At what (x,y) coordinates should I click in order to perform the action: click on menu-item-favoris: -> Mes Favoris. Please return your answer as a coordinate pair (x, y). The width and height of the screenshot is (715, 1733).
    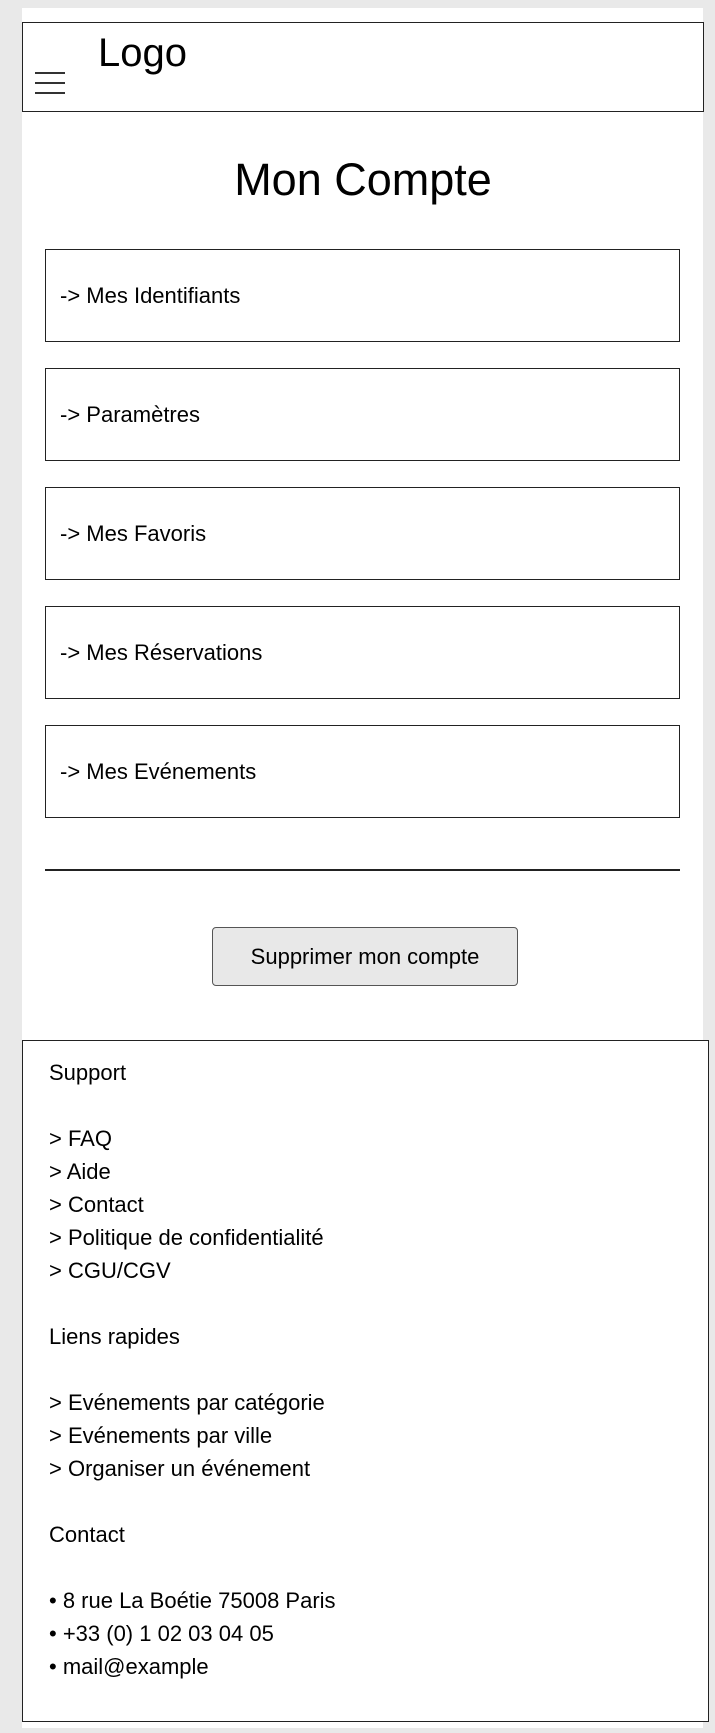
    Looking at the image, I should click on (362, 533).